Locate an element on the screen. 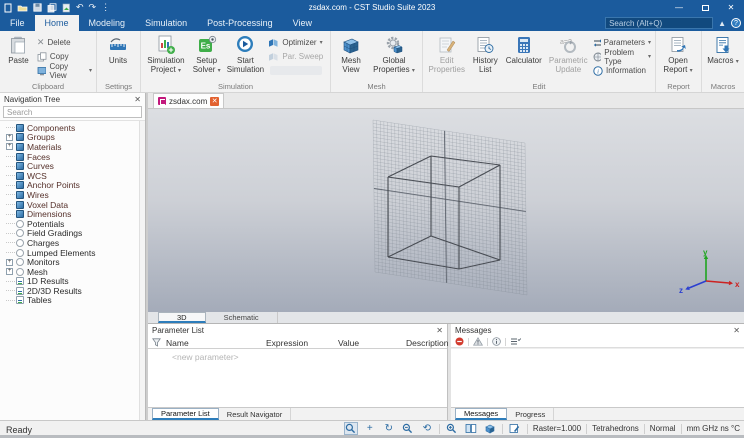  menu-tab-home: Home is located at coordinates (56, 23).